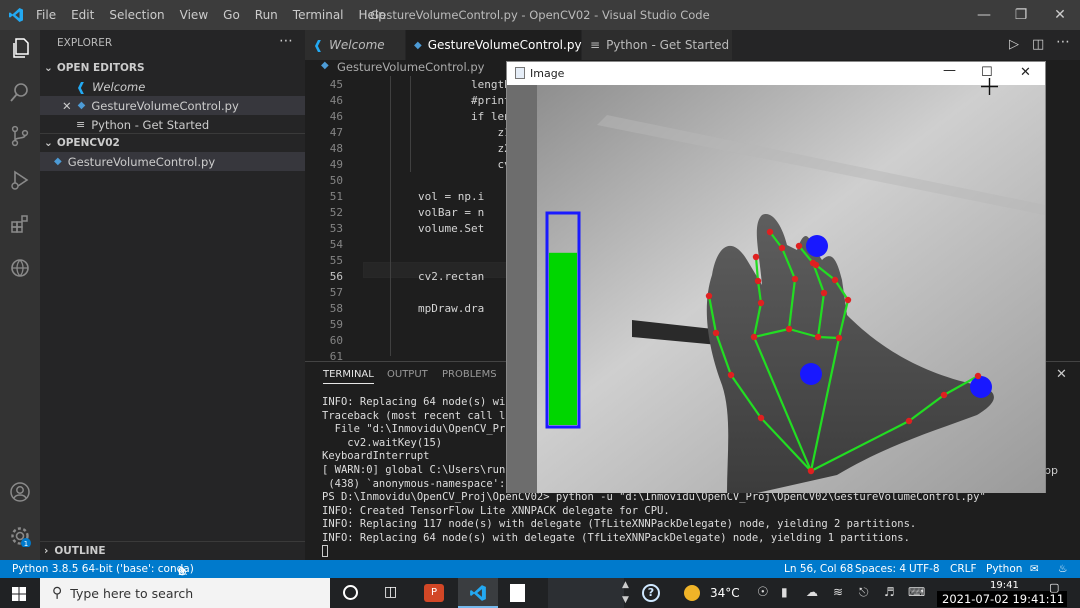 This screenshot has width=1080, height=608. Describe the element at coordinates (763, 592) in the screenshot. I see `people-icon: ☉` at that location.